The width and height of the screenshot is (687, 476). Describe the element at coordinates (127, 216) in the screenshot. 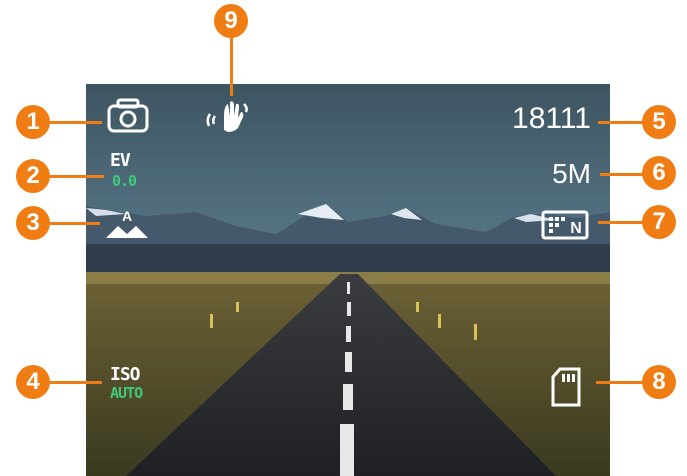

I see `white-balance-letter: A` at that location.